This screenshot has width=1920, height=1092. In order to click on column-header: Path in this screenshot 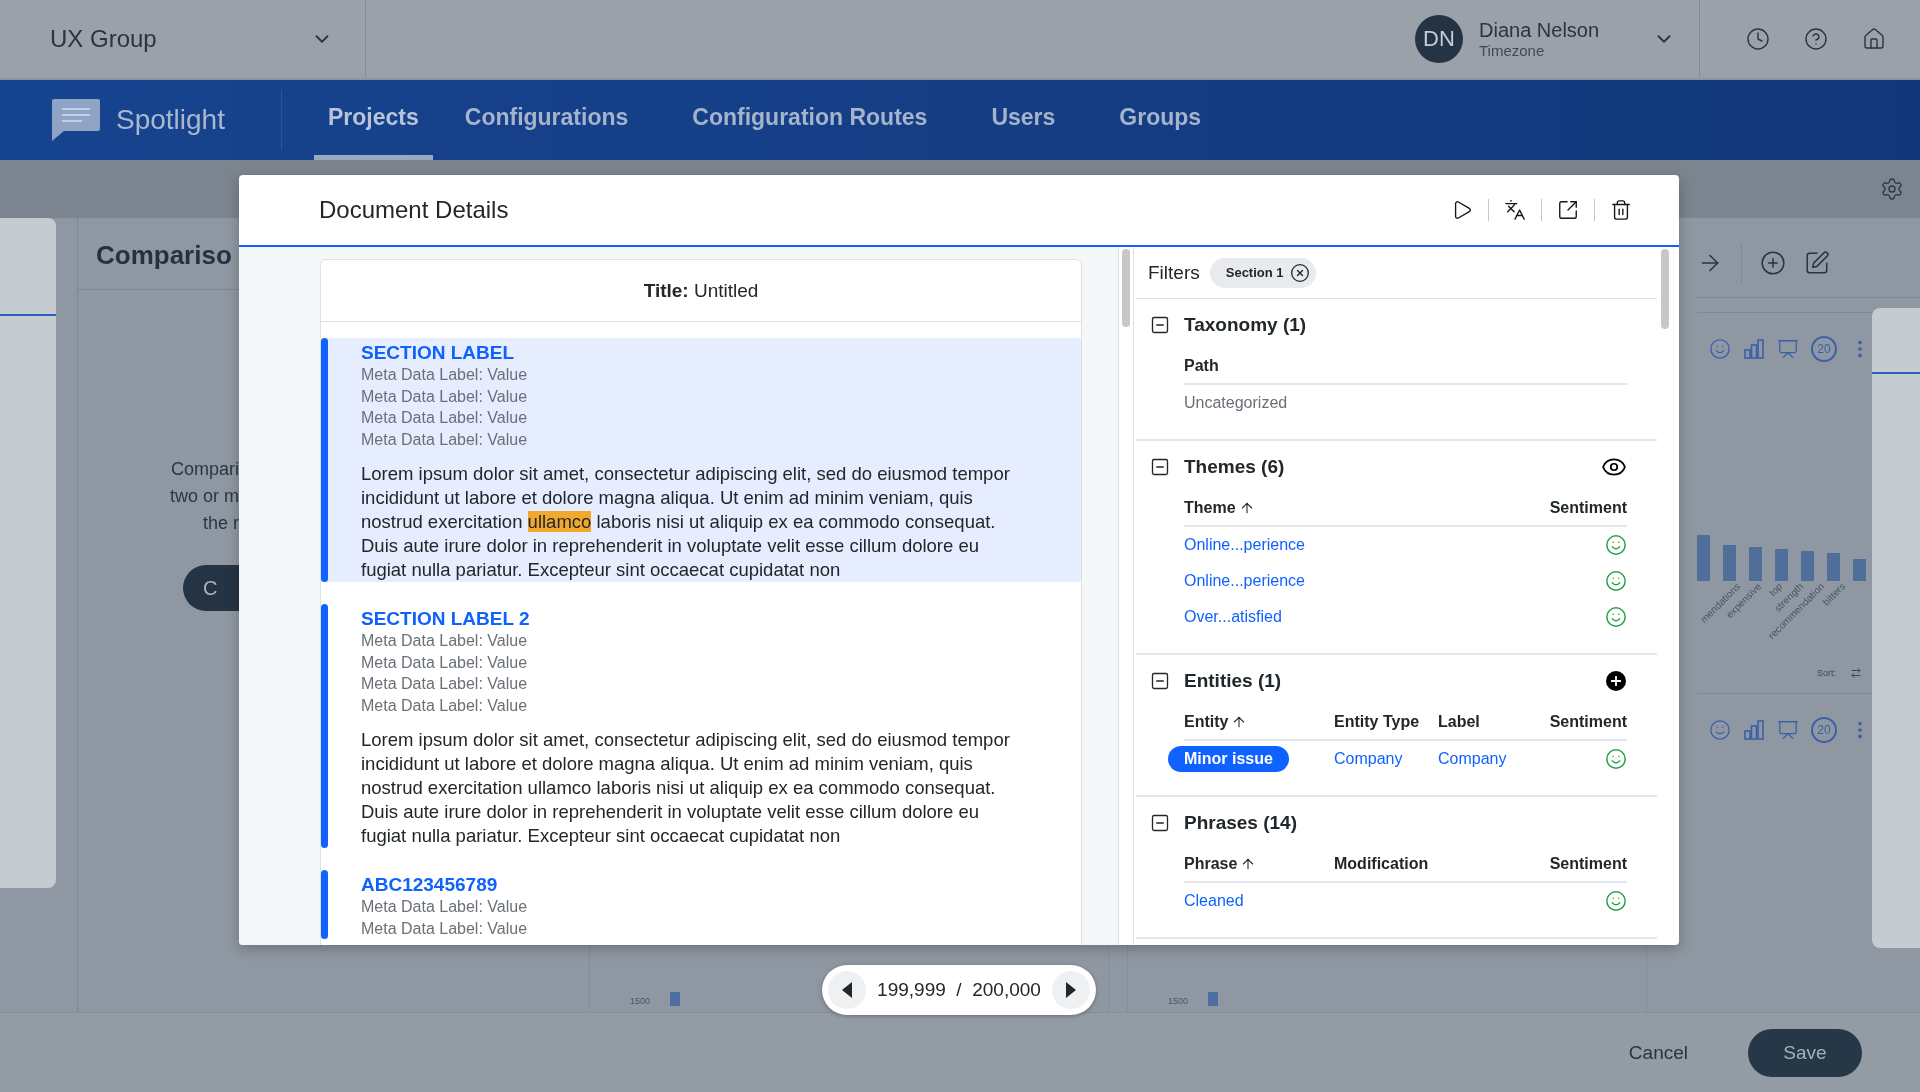, I will do `click(1405, 367)`.